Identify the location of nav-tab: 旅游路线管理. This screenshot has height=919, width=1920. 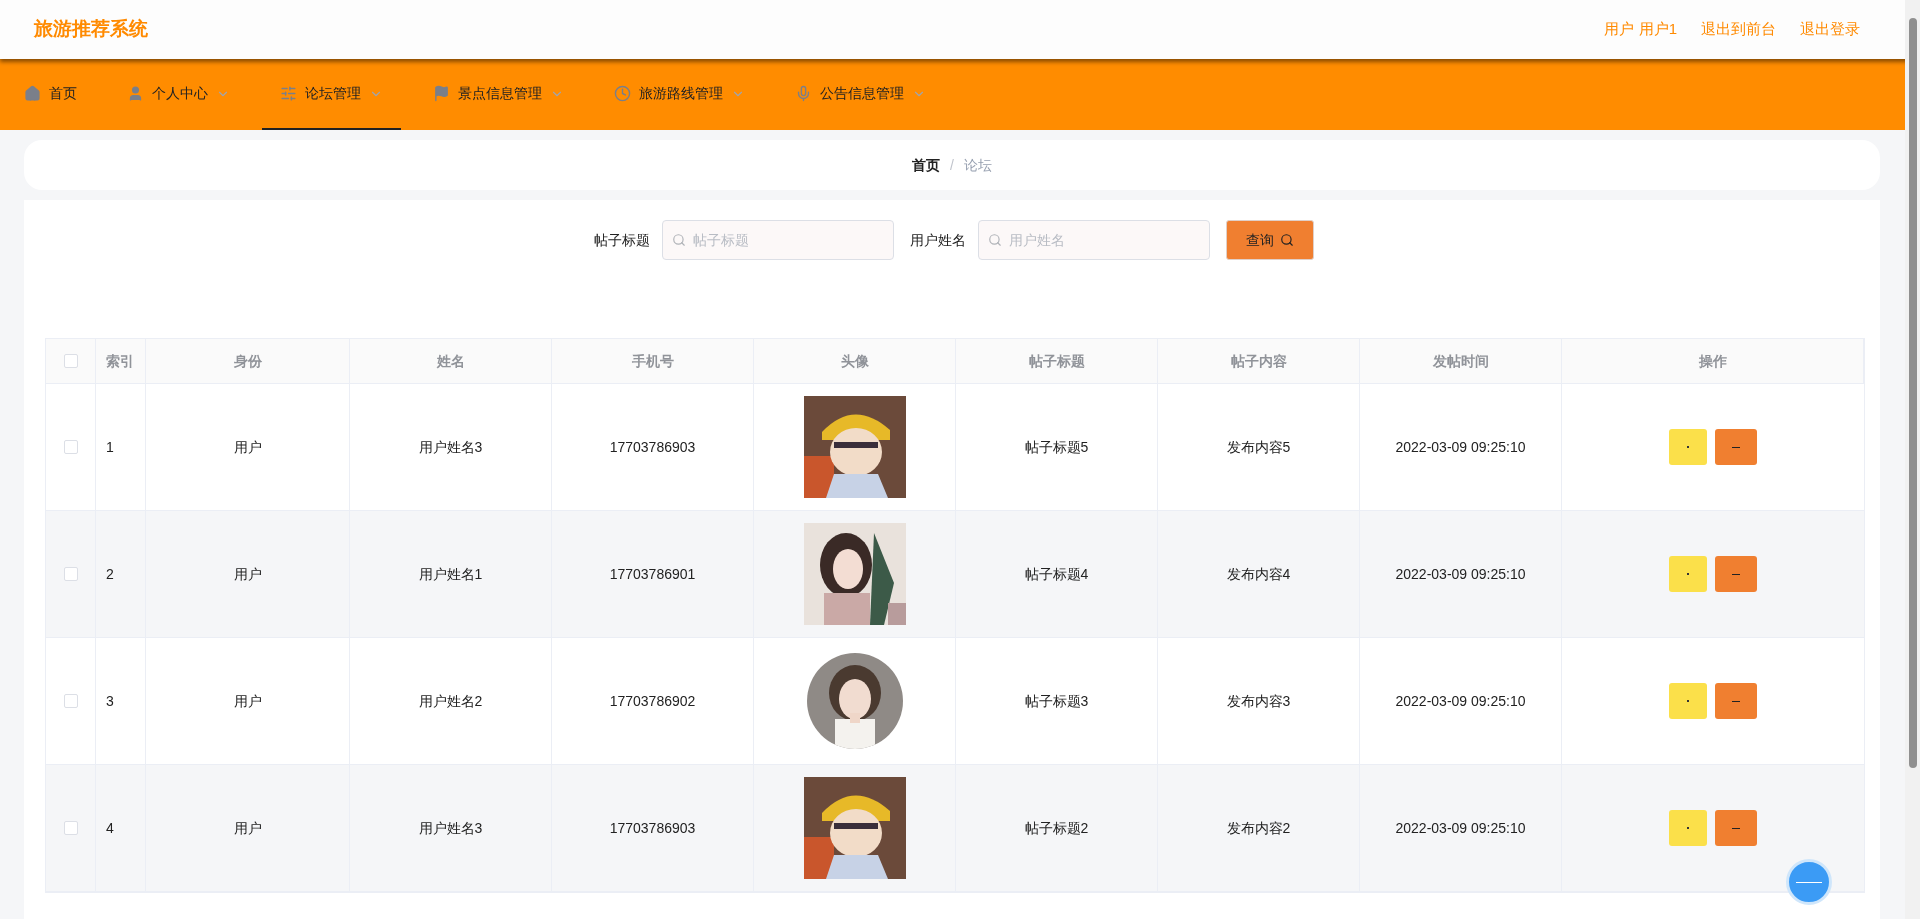
(679, 94).